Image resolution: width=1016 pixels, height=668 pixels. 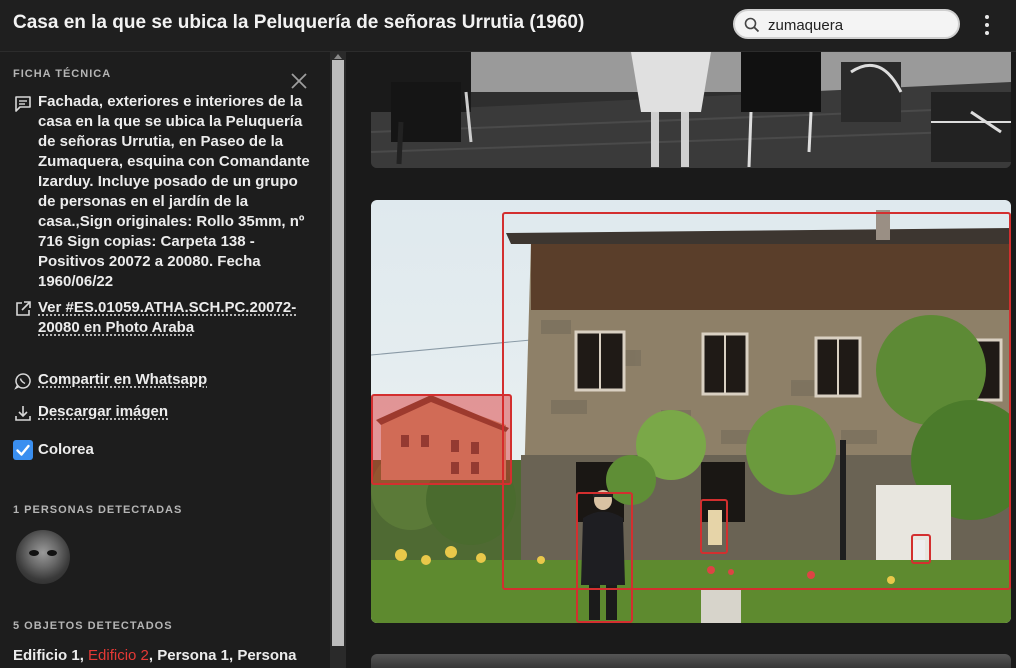 What do you see at coordinates (23, 413) in the screenshot?
I see `download-icon` at bounding box center [23, 413].